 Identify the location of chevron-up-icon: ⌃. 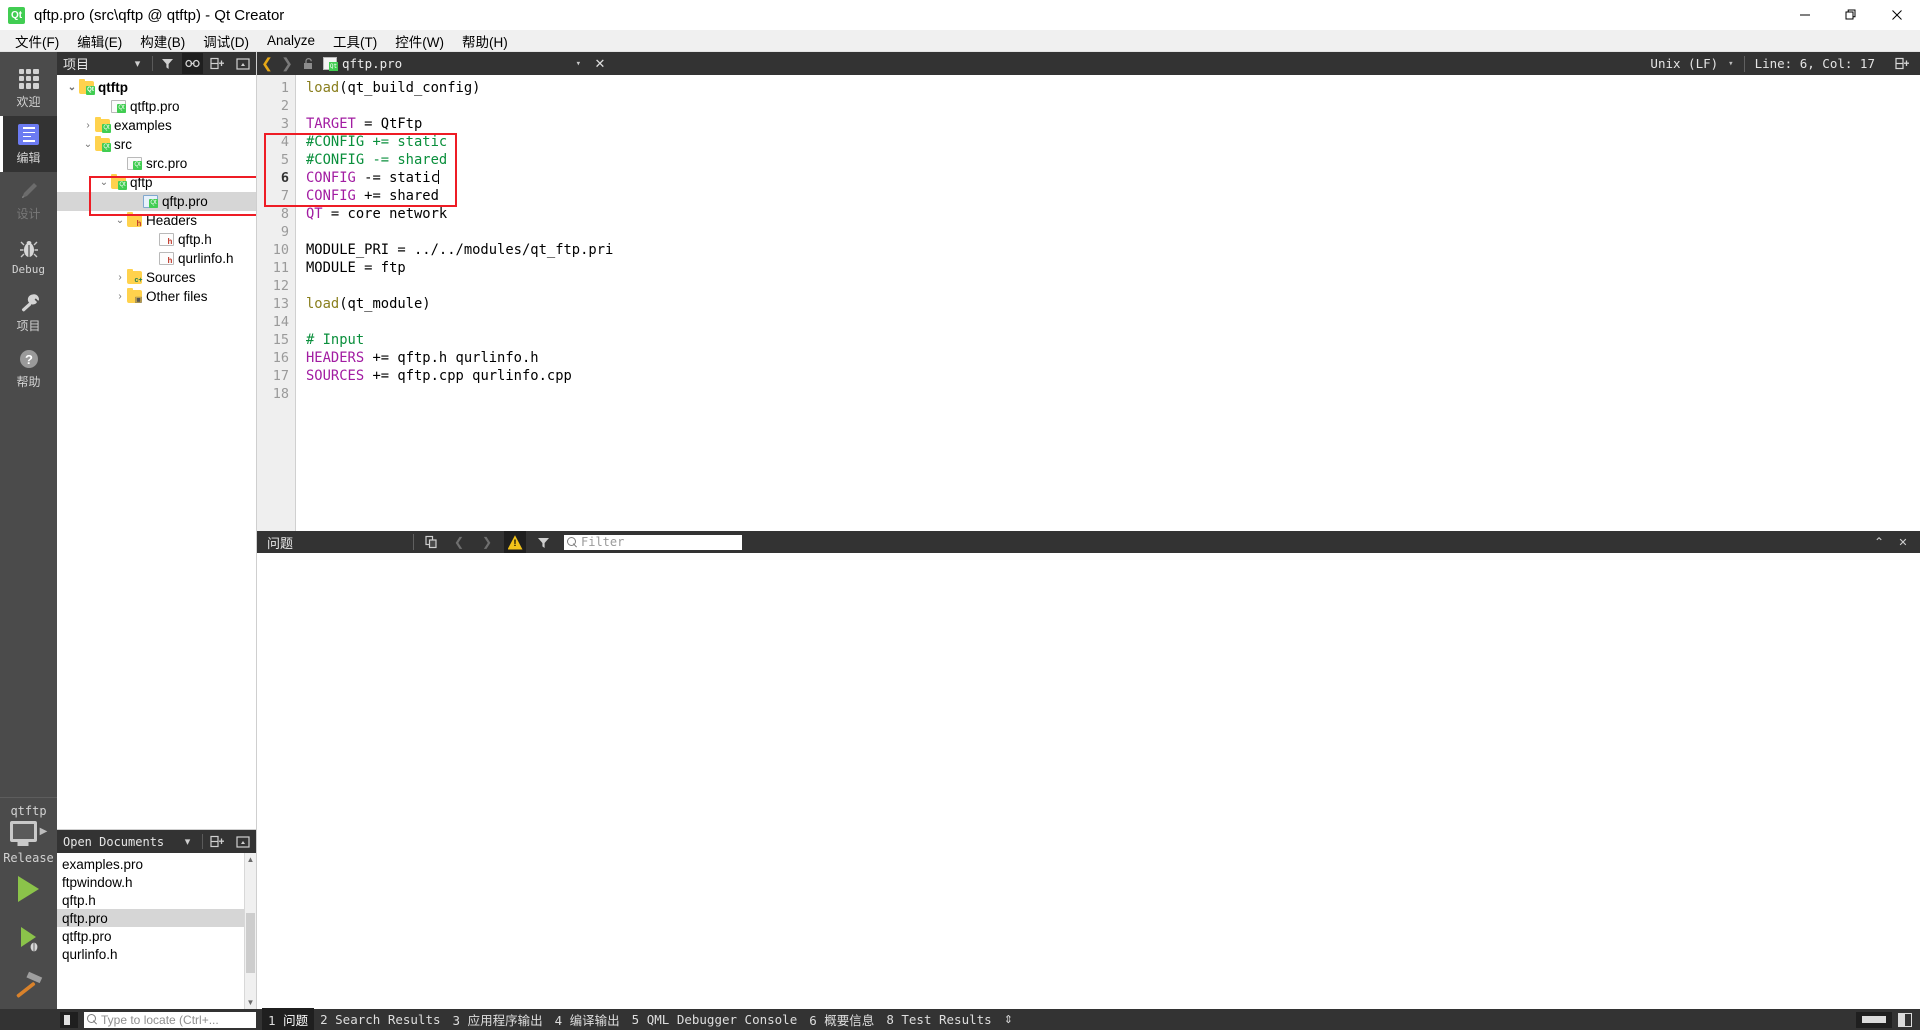
(1879, 542).